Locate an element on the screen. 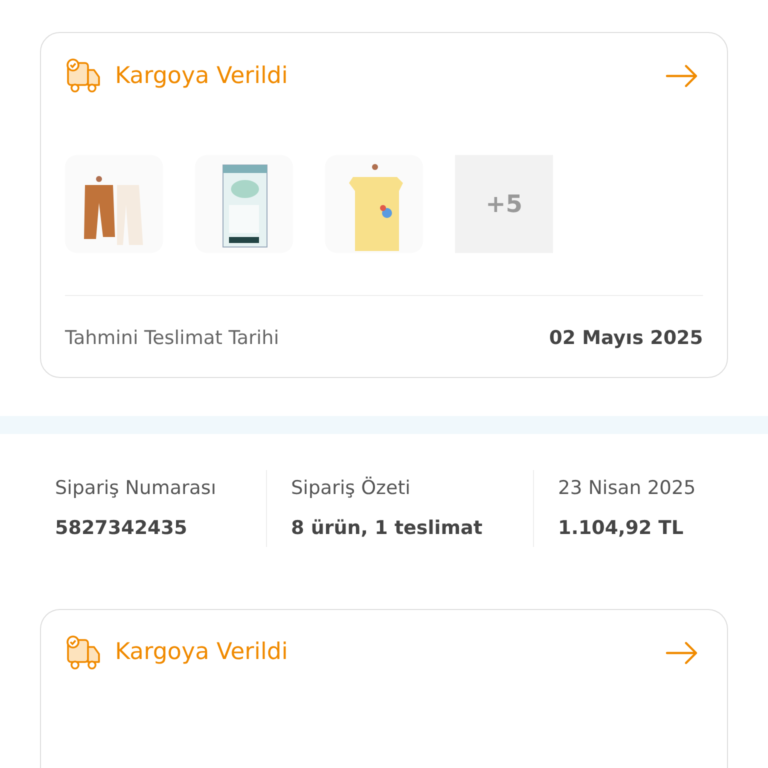 The height and width of the screenshot is (768, 768). order-summary: 8 ürün, 1 teslimat is located at coordinates (387, 528).